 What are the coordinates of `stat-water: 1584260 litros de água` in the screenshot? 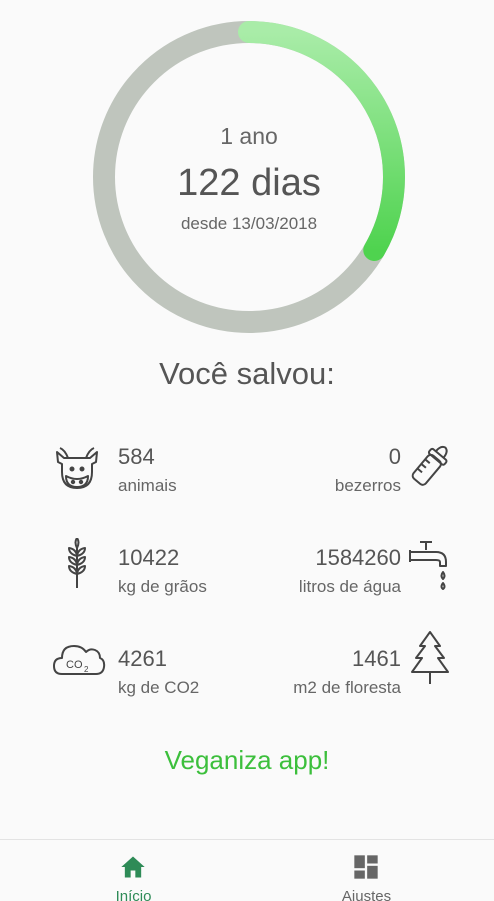 It's located at (358, 570).